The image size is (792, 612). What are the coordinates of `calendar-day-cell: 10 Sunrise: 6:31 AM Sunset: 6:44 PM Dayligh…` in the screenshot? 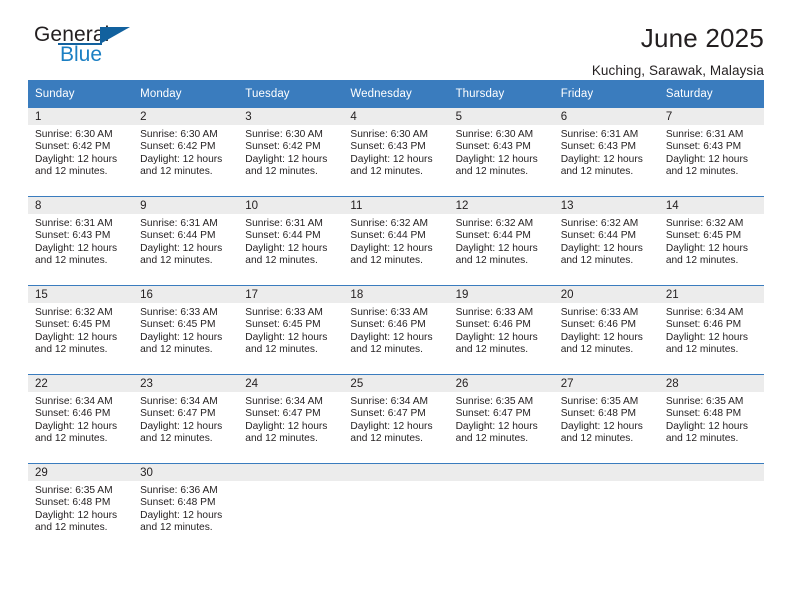 It's located at (291, 241).